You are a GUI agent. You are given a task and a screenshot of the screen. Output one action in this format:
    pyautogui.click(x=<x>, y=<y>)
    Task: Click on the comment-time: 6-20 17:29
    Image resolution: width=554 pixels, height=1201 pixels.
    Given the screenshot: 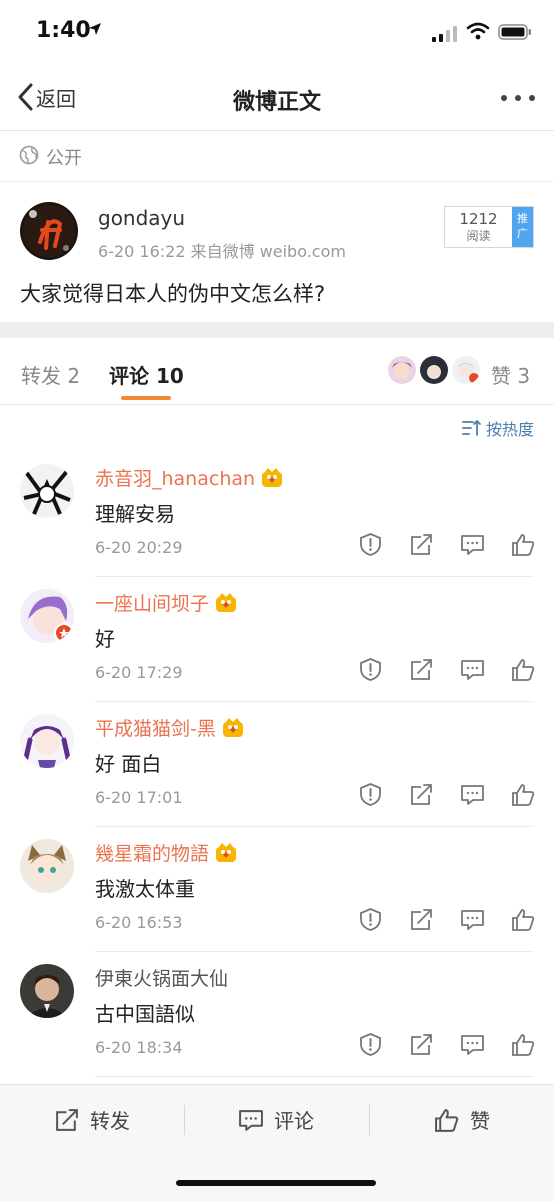 What is the action you would take?
    pyautogui.click(x=139, y=672)
    